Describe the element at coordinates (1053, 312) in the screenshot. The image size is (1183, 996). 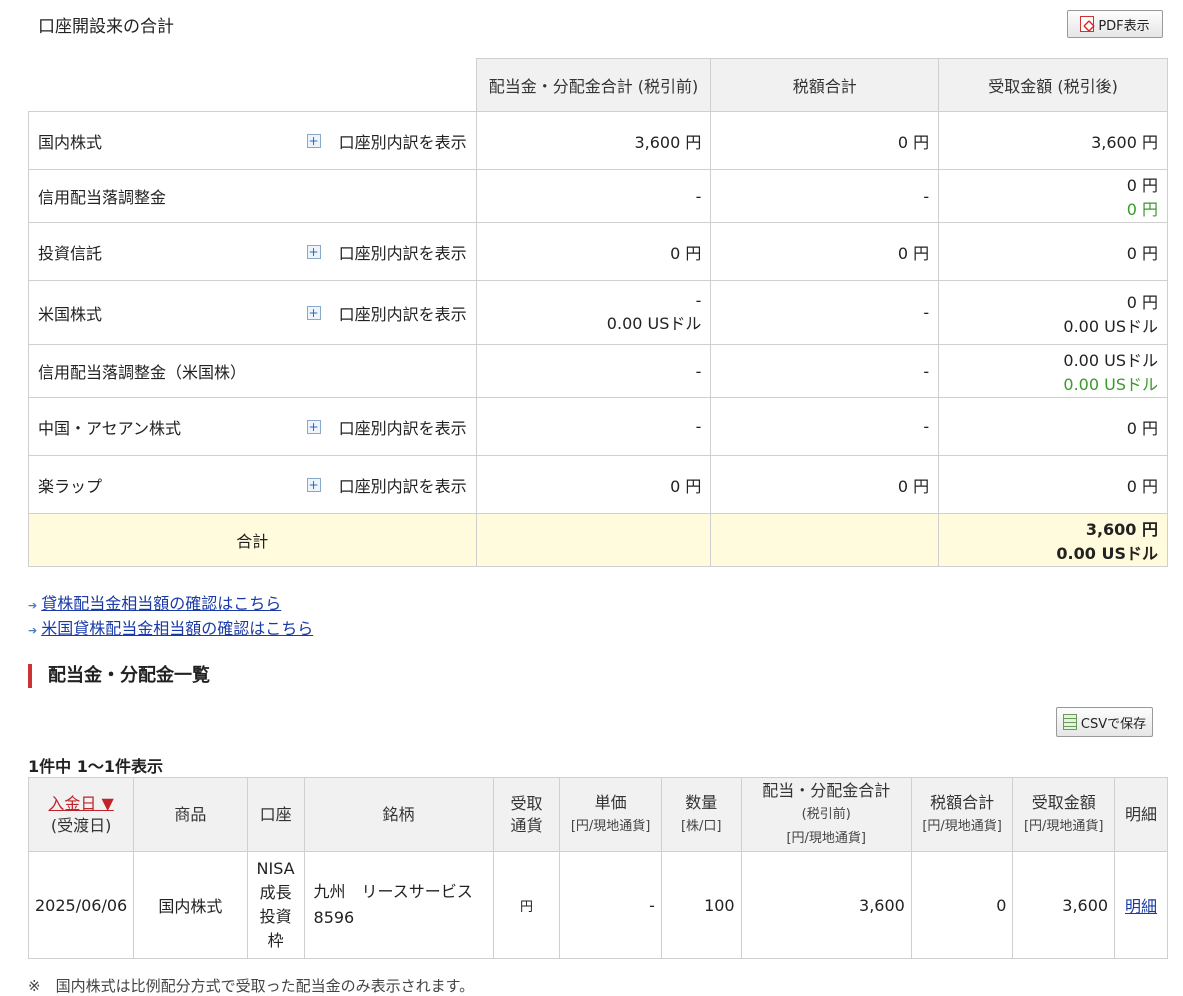
I see `summary-row-received: 0 円 0.00 USドル` at that location.